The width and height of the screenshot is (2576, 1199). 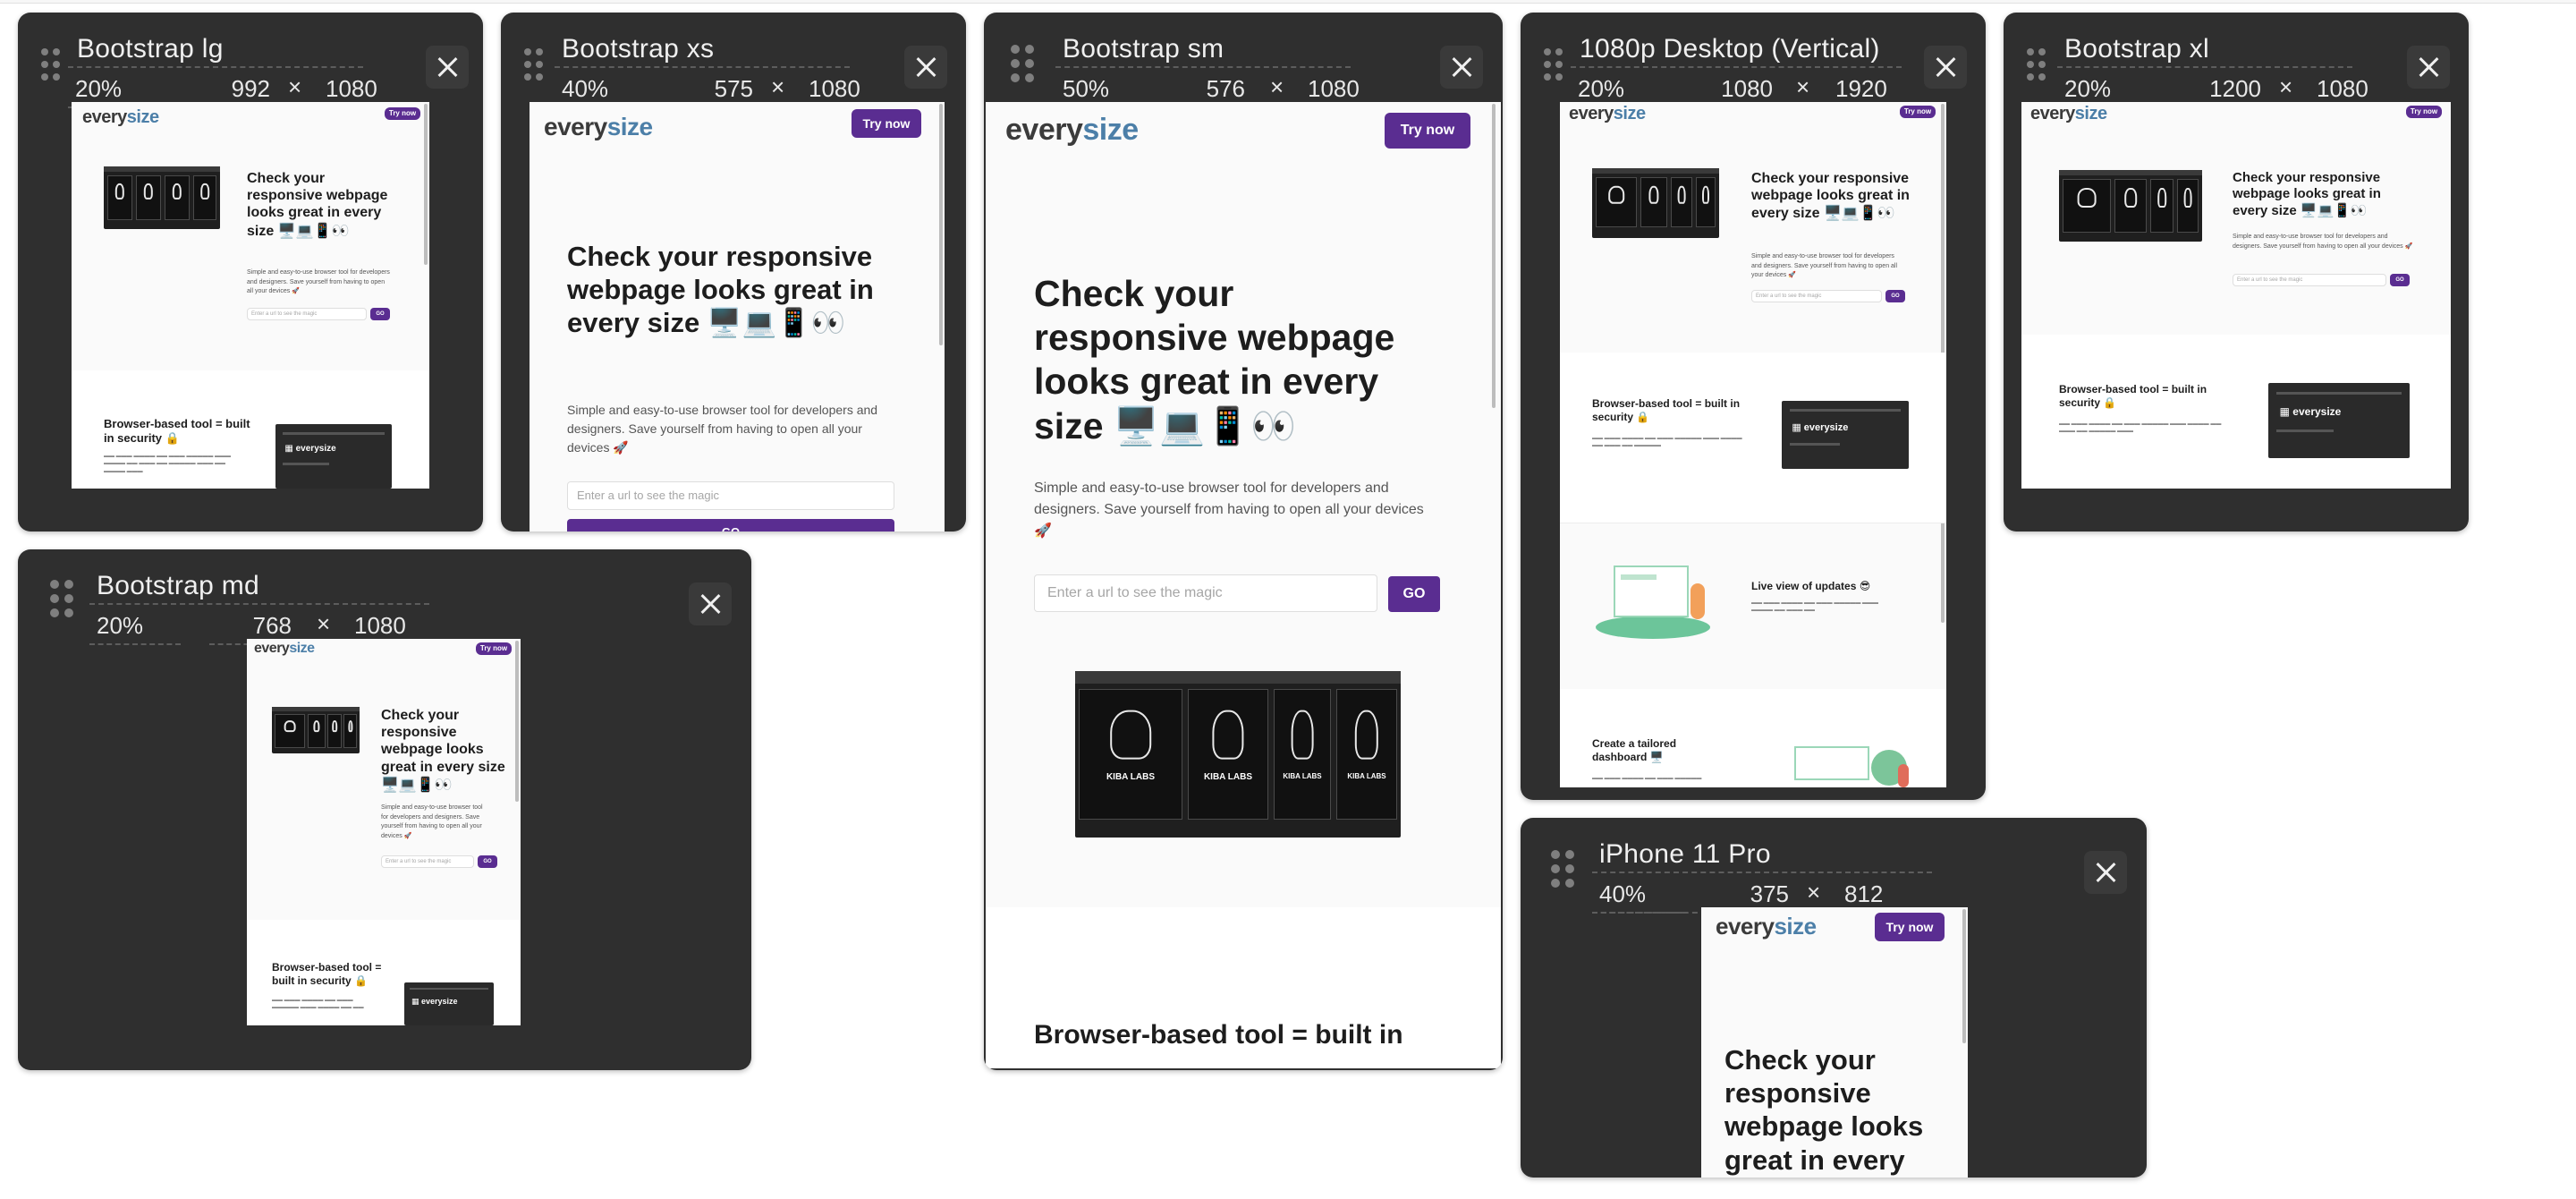 What do you see at coordinates (1685, 854) in the screenshot?
I see `panel-title: iPhone 11 Pro` at bounding box center [1685, 854].